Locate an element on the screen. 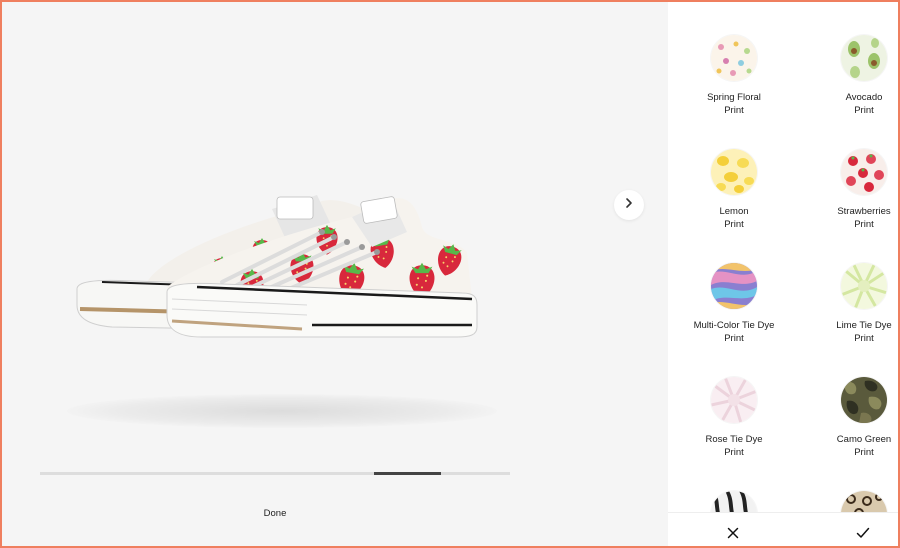 This screenshot has width=900, height=548. print-option-leopard is located at coordinates (852, 501).